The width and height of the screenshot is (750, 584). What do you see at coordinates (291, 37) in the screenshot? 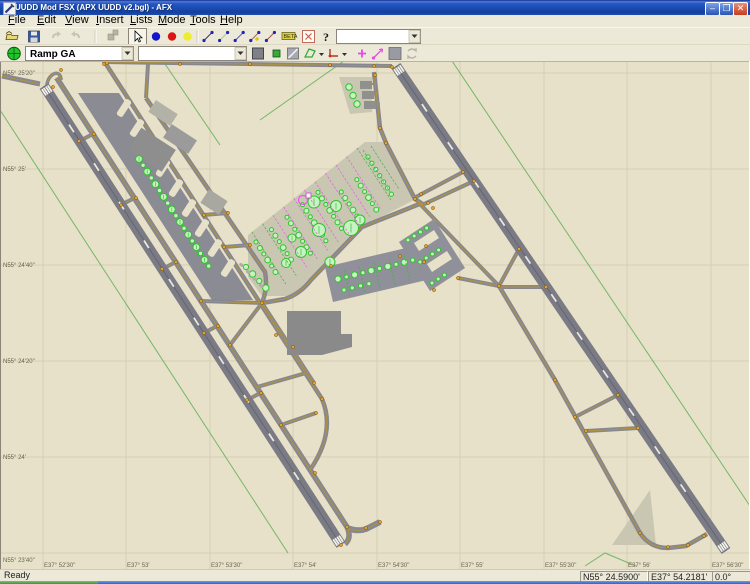
I see `svg-text: BETA` at bounding box center [291, 37].